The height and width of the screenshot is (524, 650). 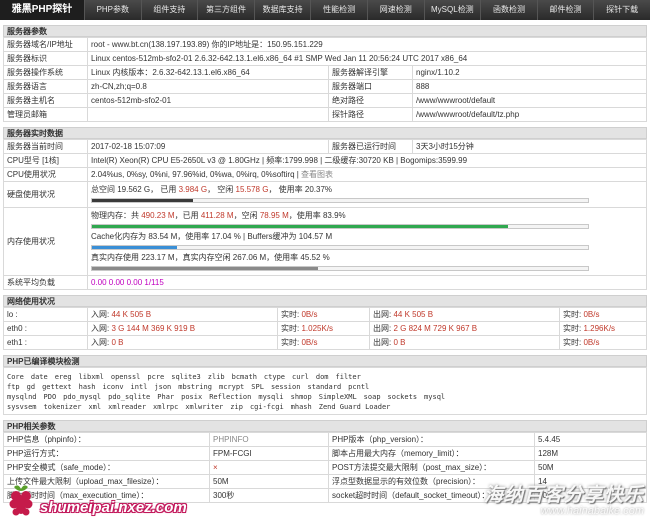 What do you see at coordinates (325, 426) in the screenshot?
I see `section-title: PHP相关参数` at bounding box center [325, 426].